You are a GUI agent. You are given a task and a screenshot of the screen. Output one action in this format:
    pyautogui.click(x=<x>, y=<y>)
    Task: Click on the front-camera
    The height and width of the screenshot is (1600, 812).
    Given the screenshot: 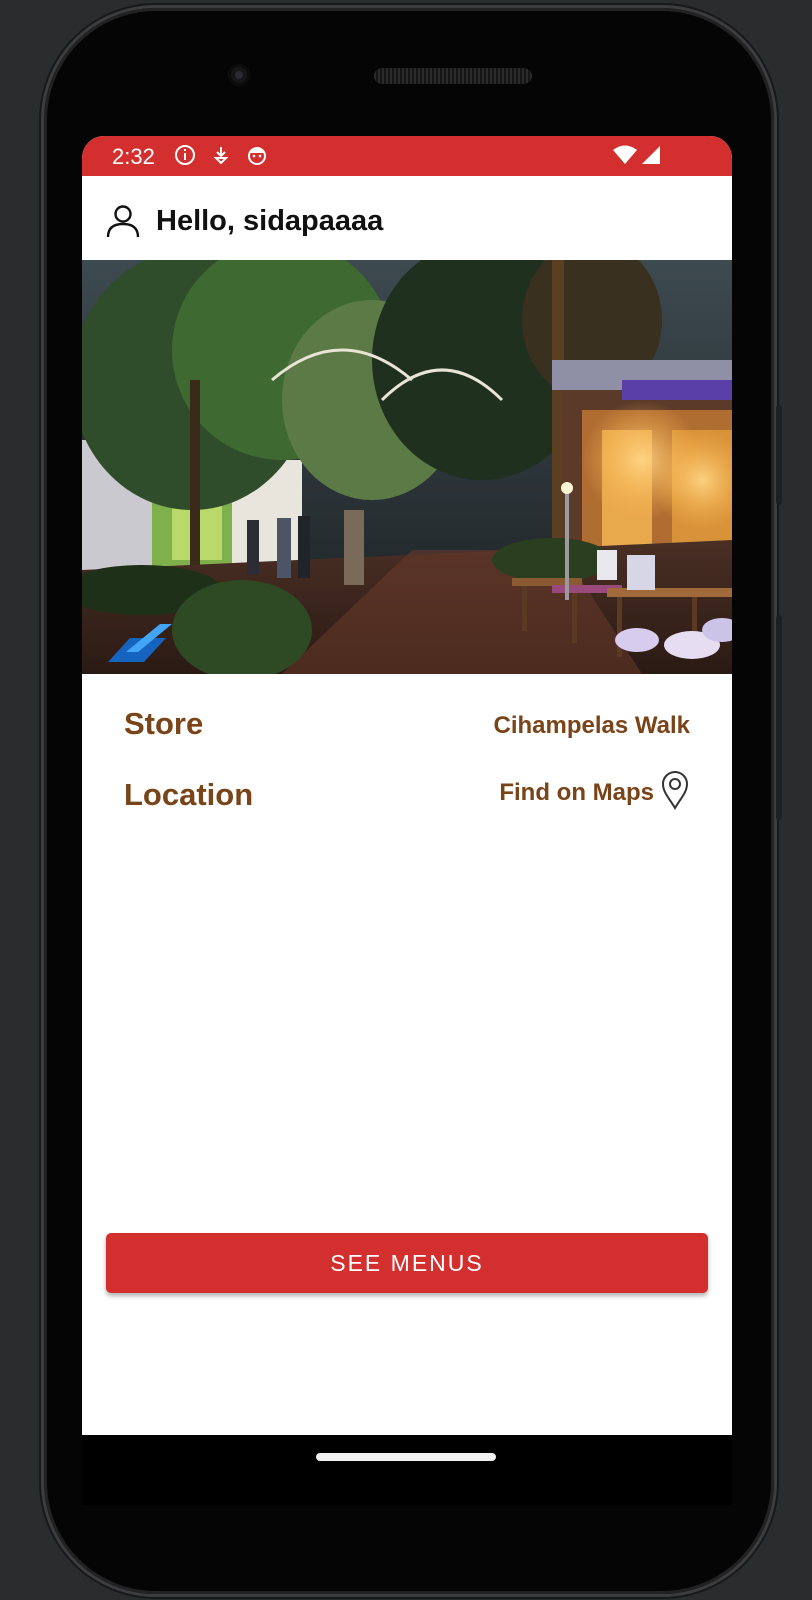 What is the action you would take?
    pyautogui.click(x=239, y=75)
    